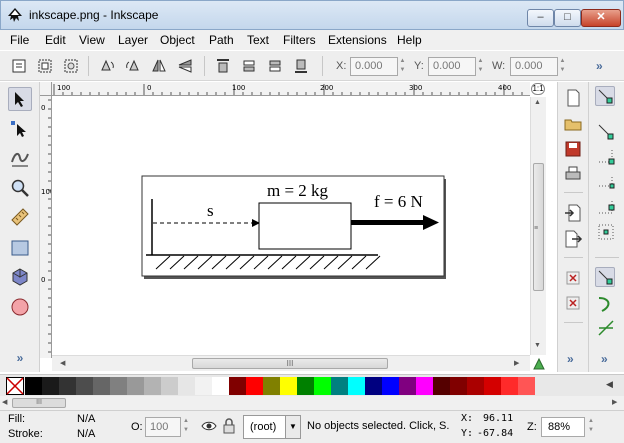  I want to click on horizontal-scrollbar: ◀ III ▶, so click(291, 363).